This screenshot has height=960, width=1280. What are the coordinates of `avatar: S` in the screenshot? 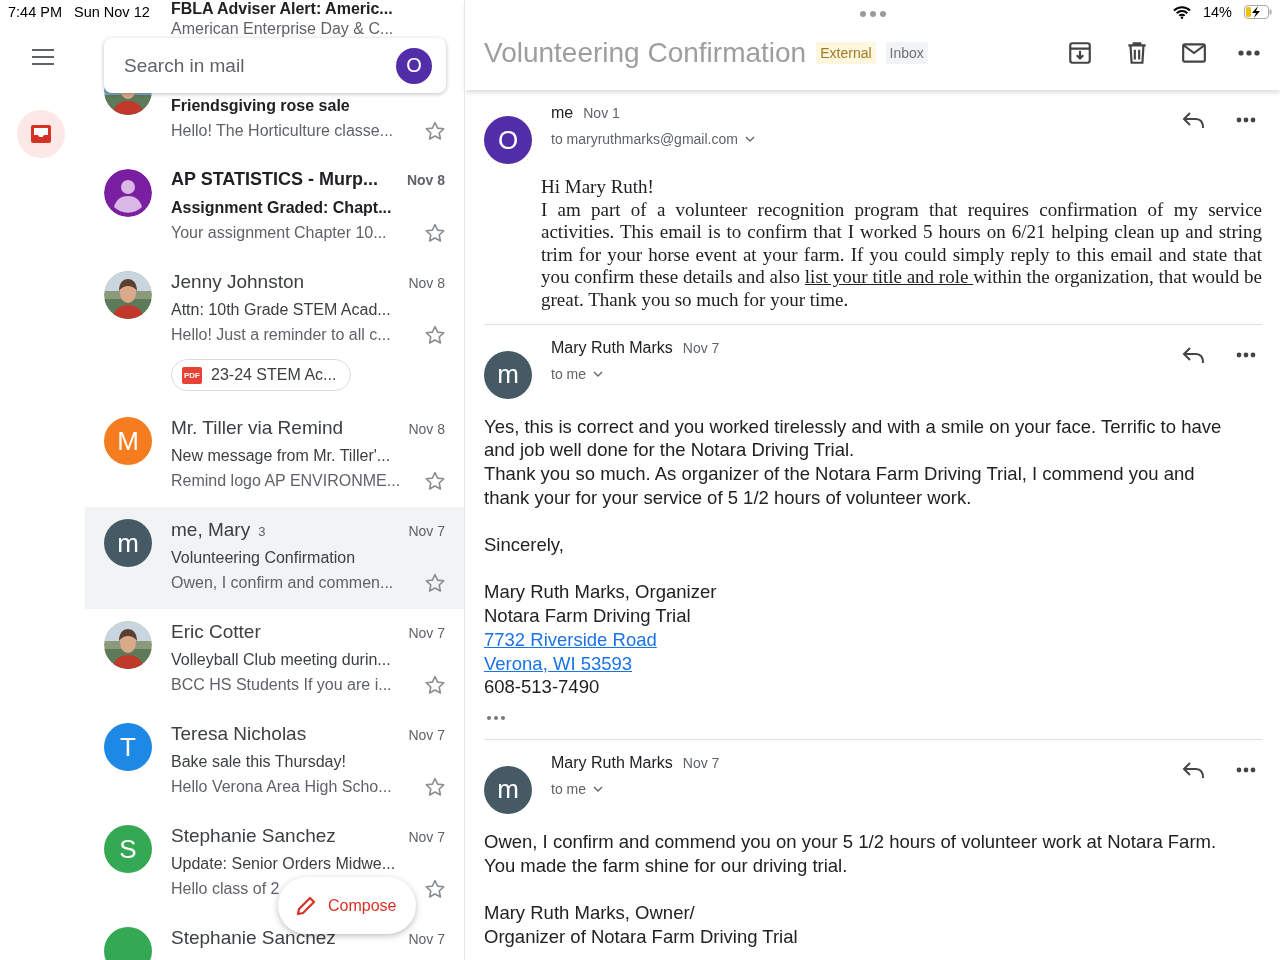 It's located at (128, 849).